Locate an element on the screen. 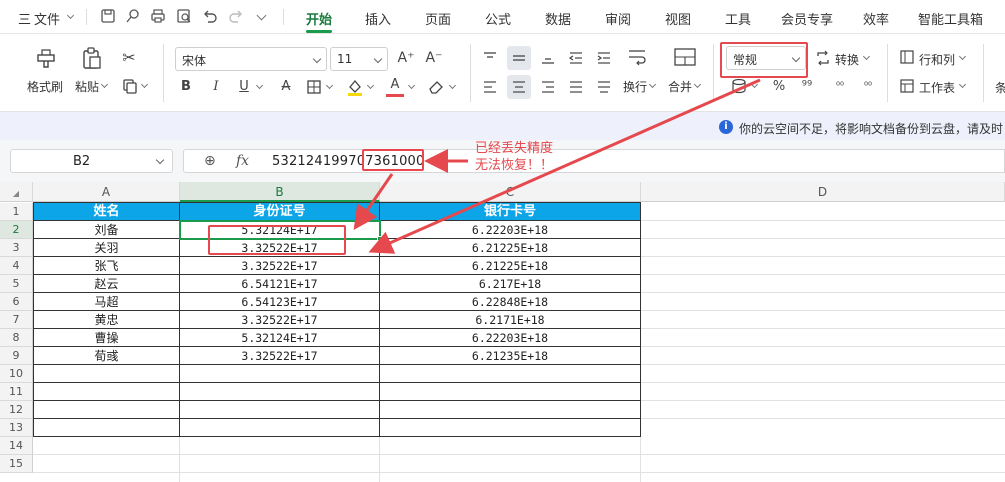 The image size is (1005, 482). font-color-chevron-icon is located at coordinates (411, 85).